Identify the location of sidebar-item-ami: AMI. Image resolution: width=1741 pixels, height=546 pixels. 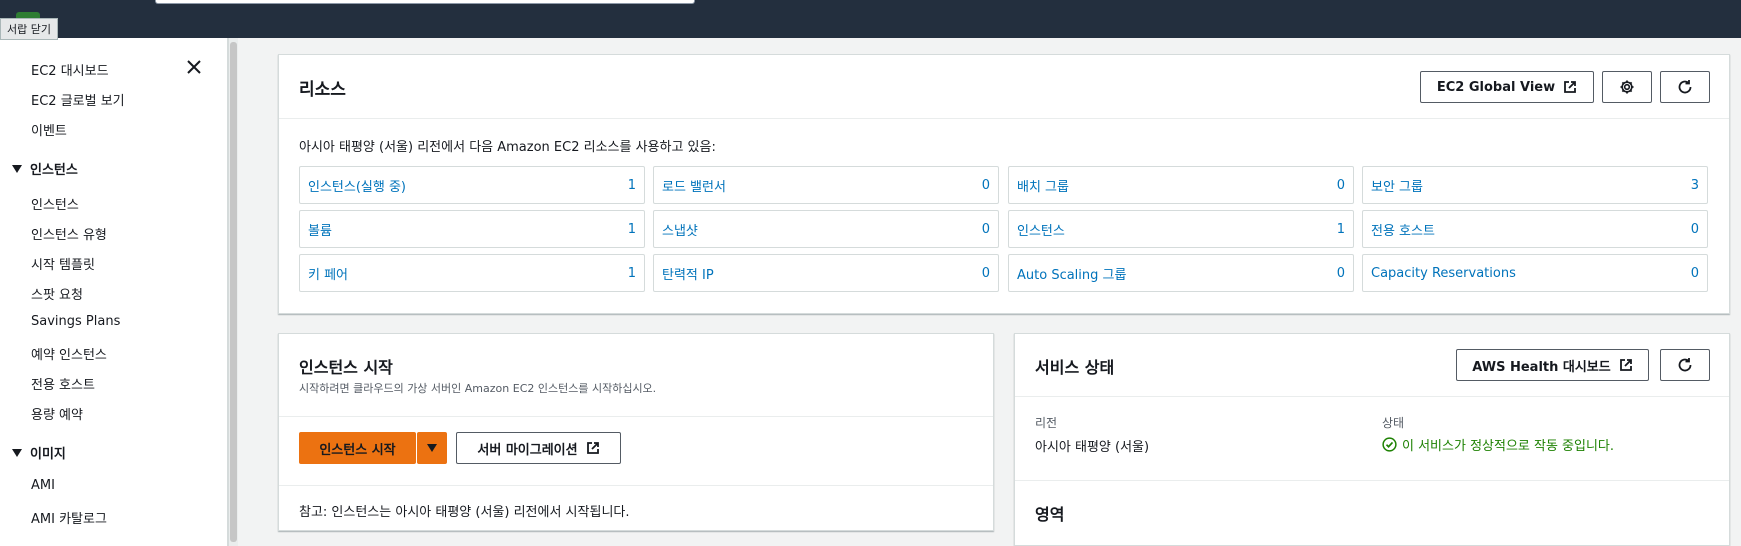
(43, 485).